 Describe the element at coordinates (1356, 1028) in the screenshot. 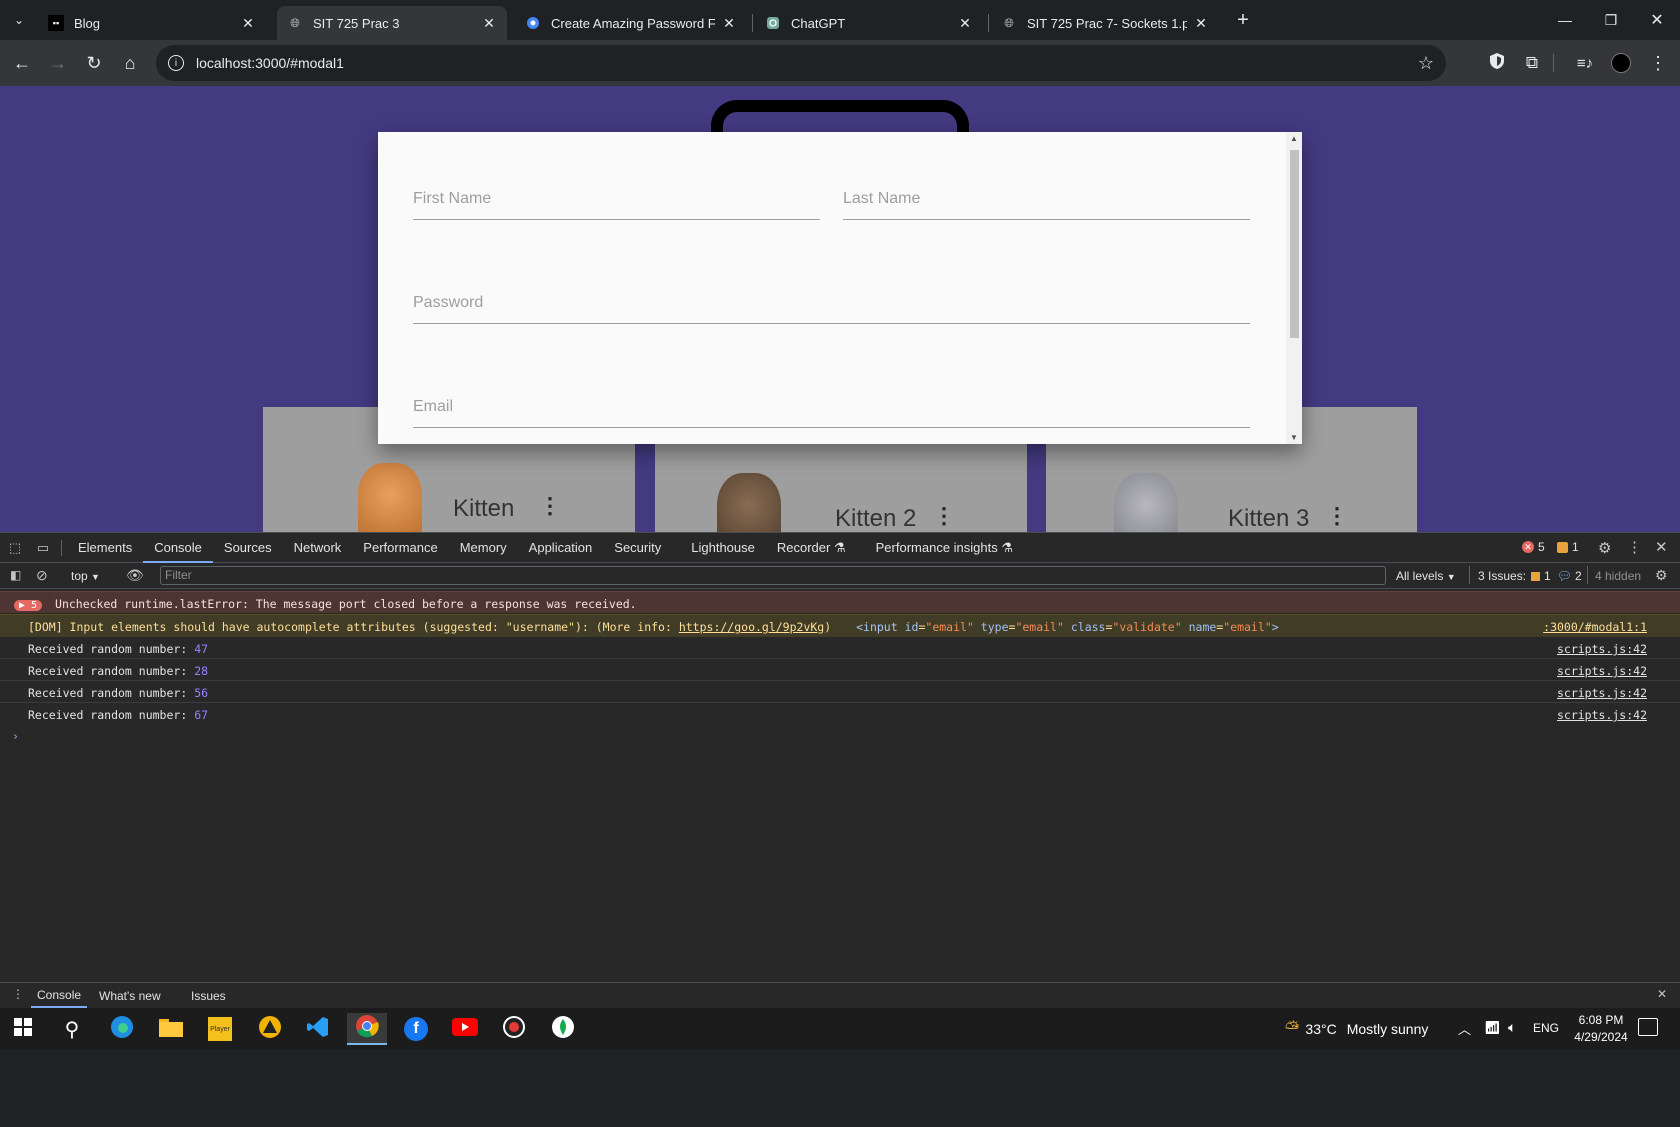

I see `weather-widget: ⛅︎ 33°C Mostly sunny` at that location.